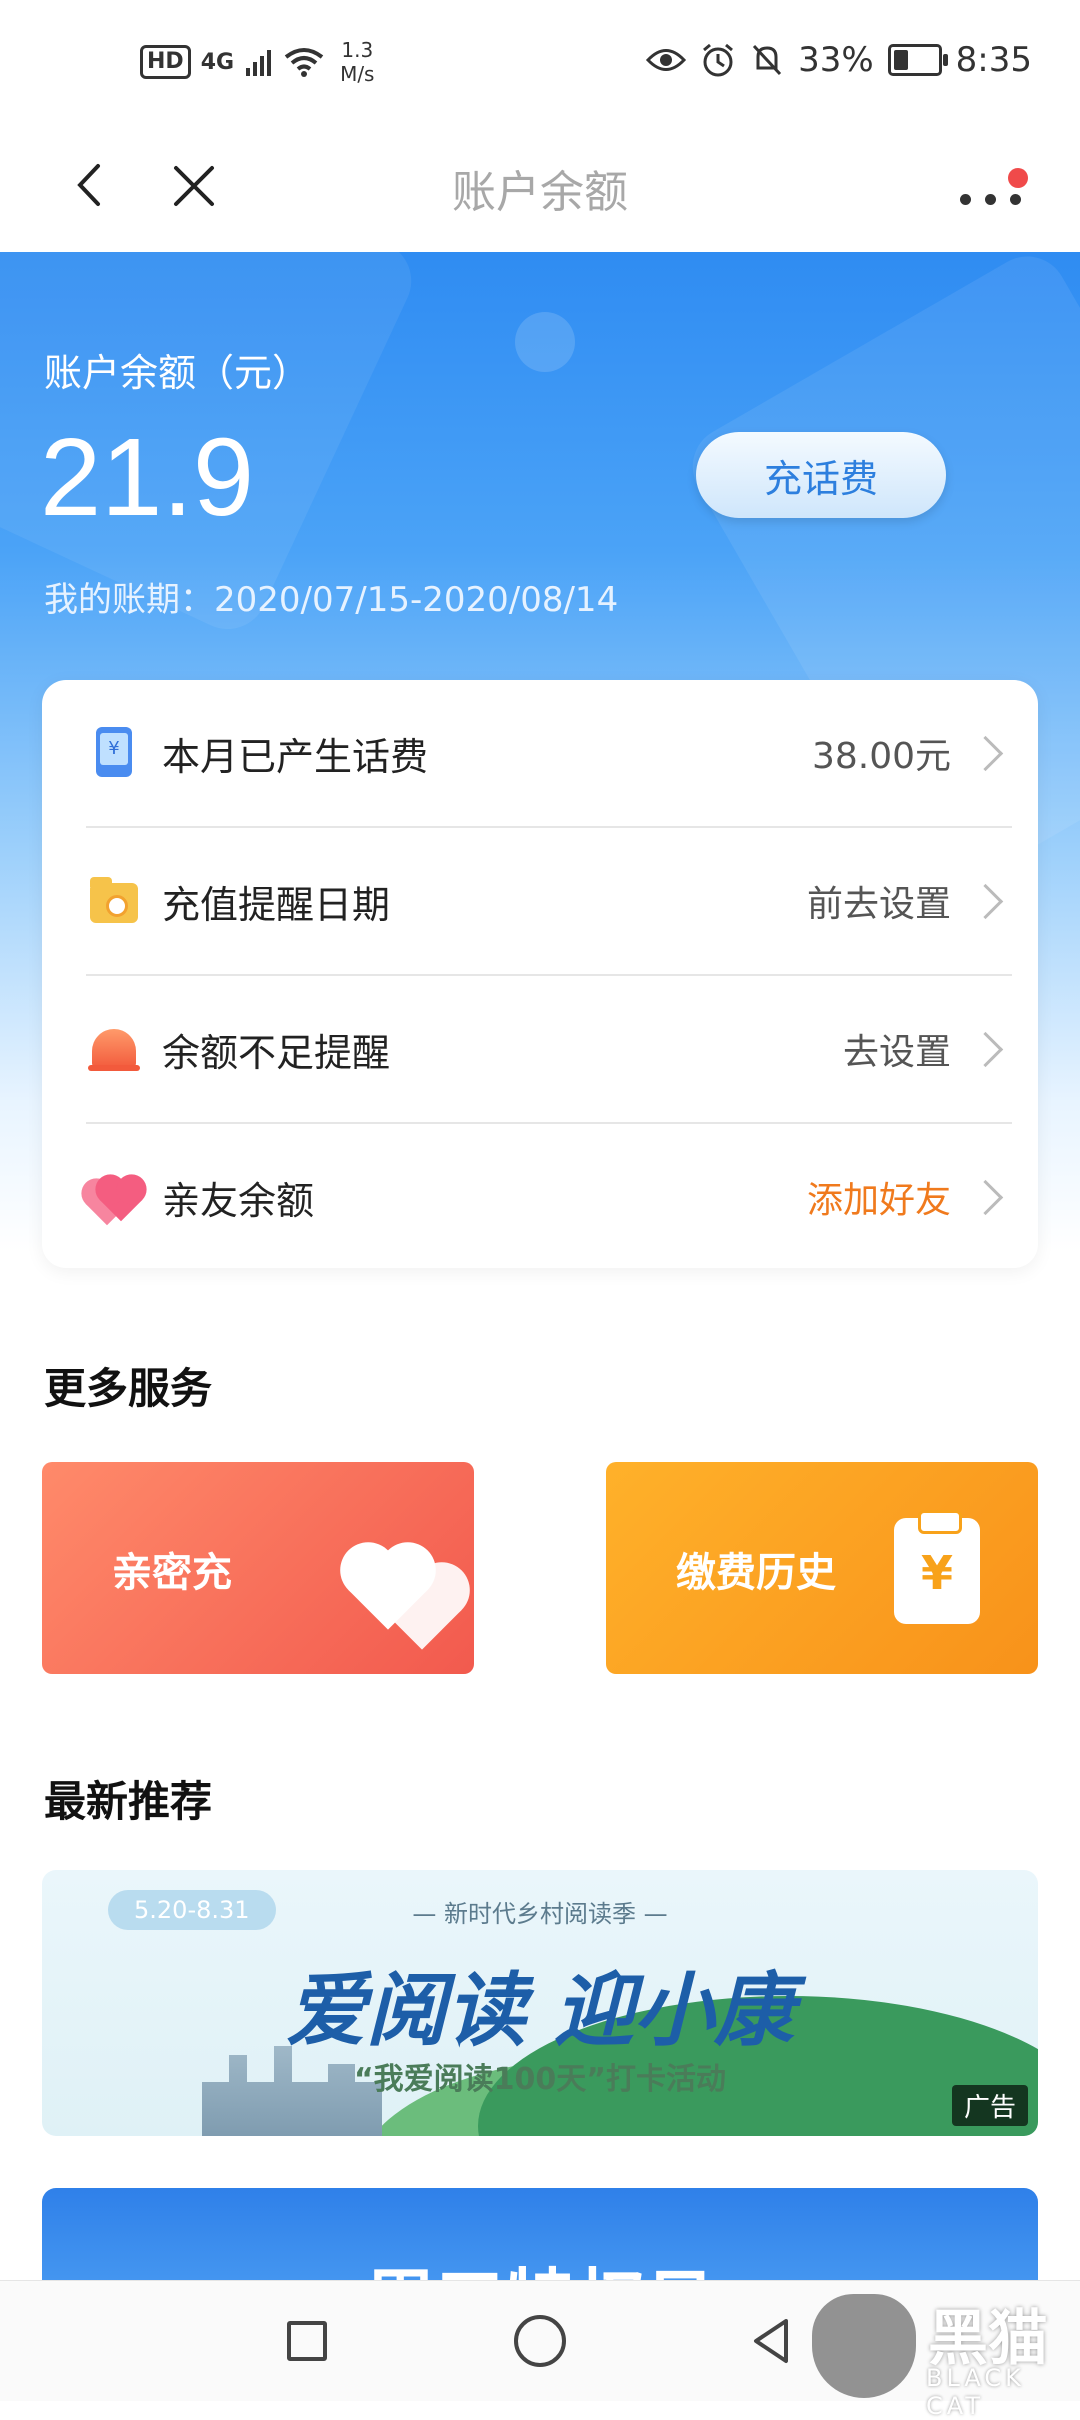  Describe the element at coordinates (357, 74) in the screenshot. I see `speed-unit: M/s` at that location.